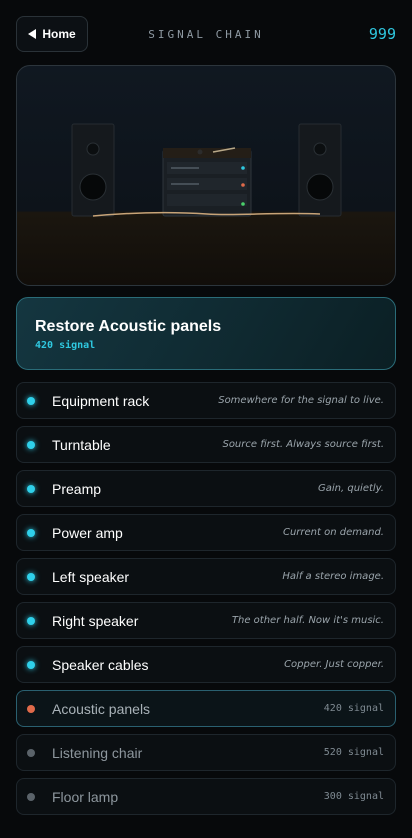  I want to click on item-label: Power amp, so click(87, 533).